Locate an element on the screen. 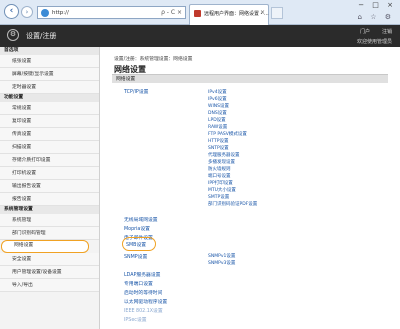 This screenshot has width=400, height=329. link-dedicated-port: 专用端口设置 is located at coordinates (138, 283).